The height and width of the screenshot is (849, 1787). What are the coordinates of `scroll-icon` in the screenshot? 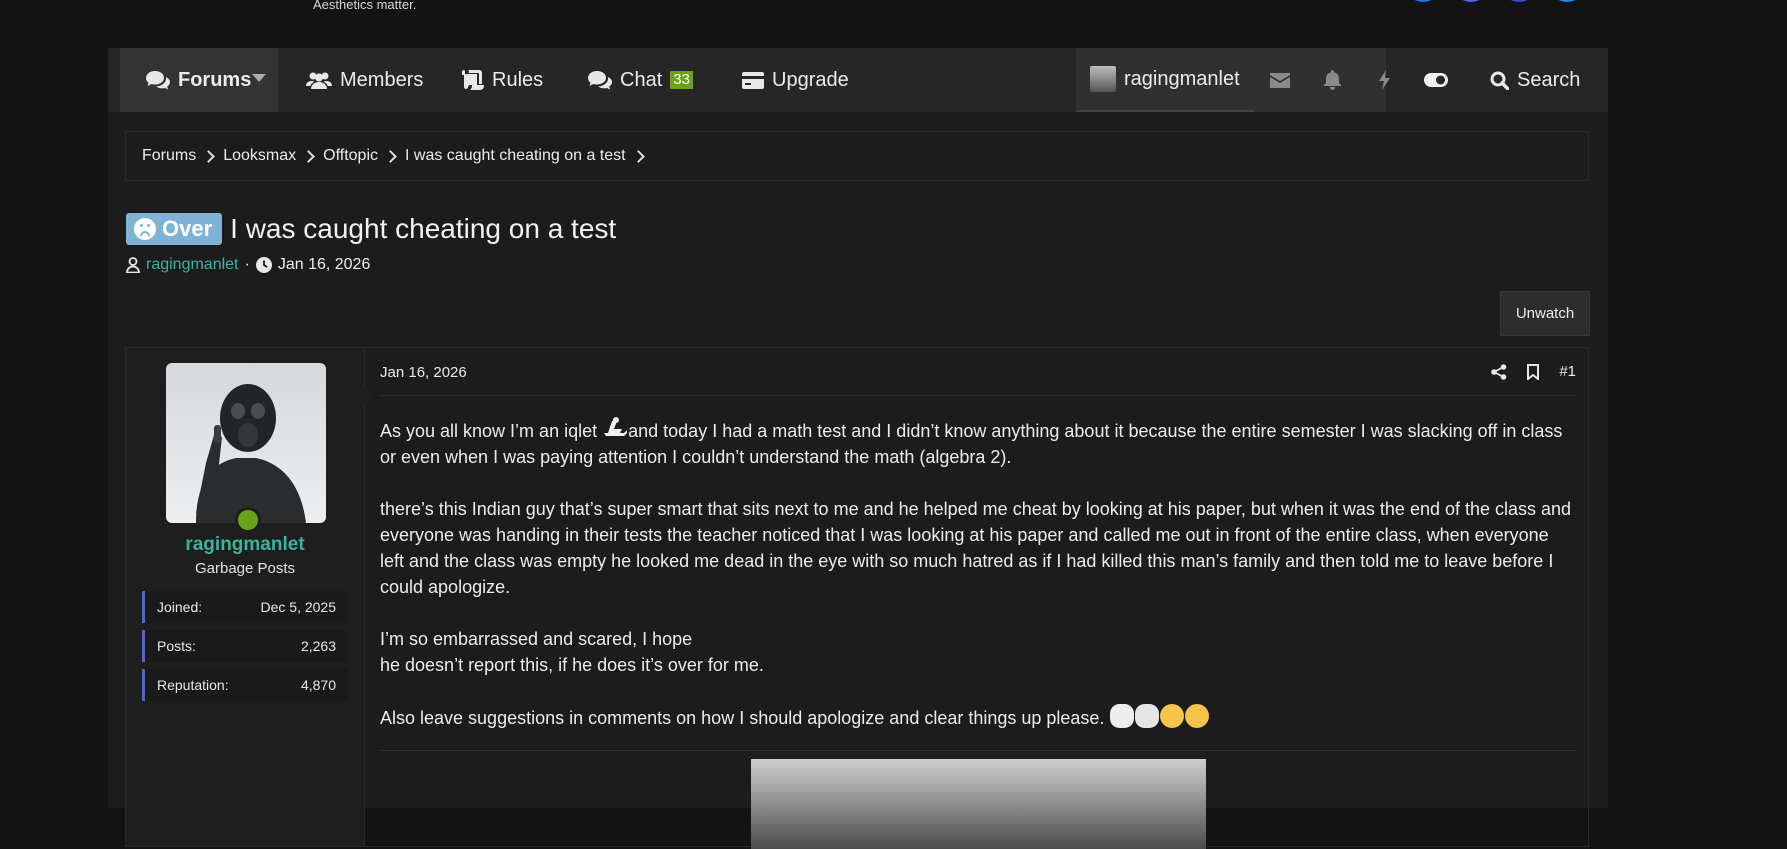 It's located at (473, 80).